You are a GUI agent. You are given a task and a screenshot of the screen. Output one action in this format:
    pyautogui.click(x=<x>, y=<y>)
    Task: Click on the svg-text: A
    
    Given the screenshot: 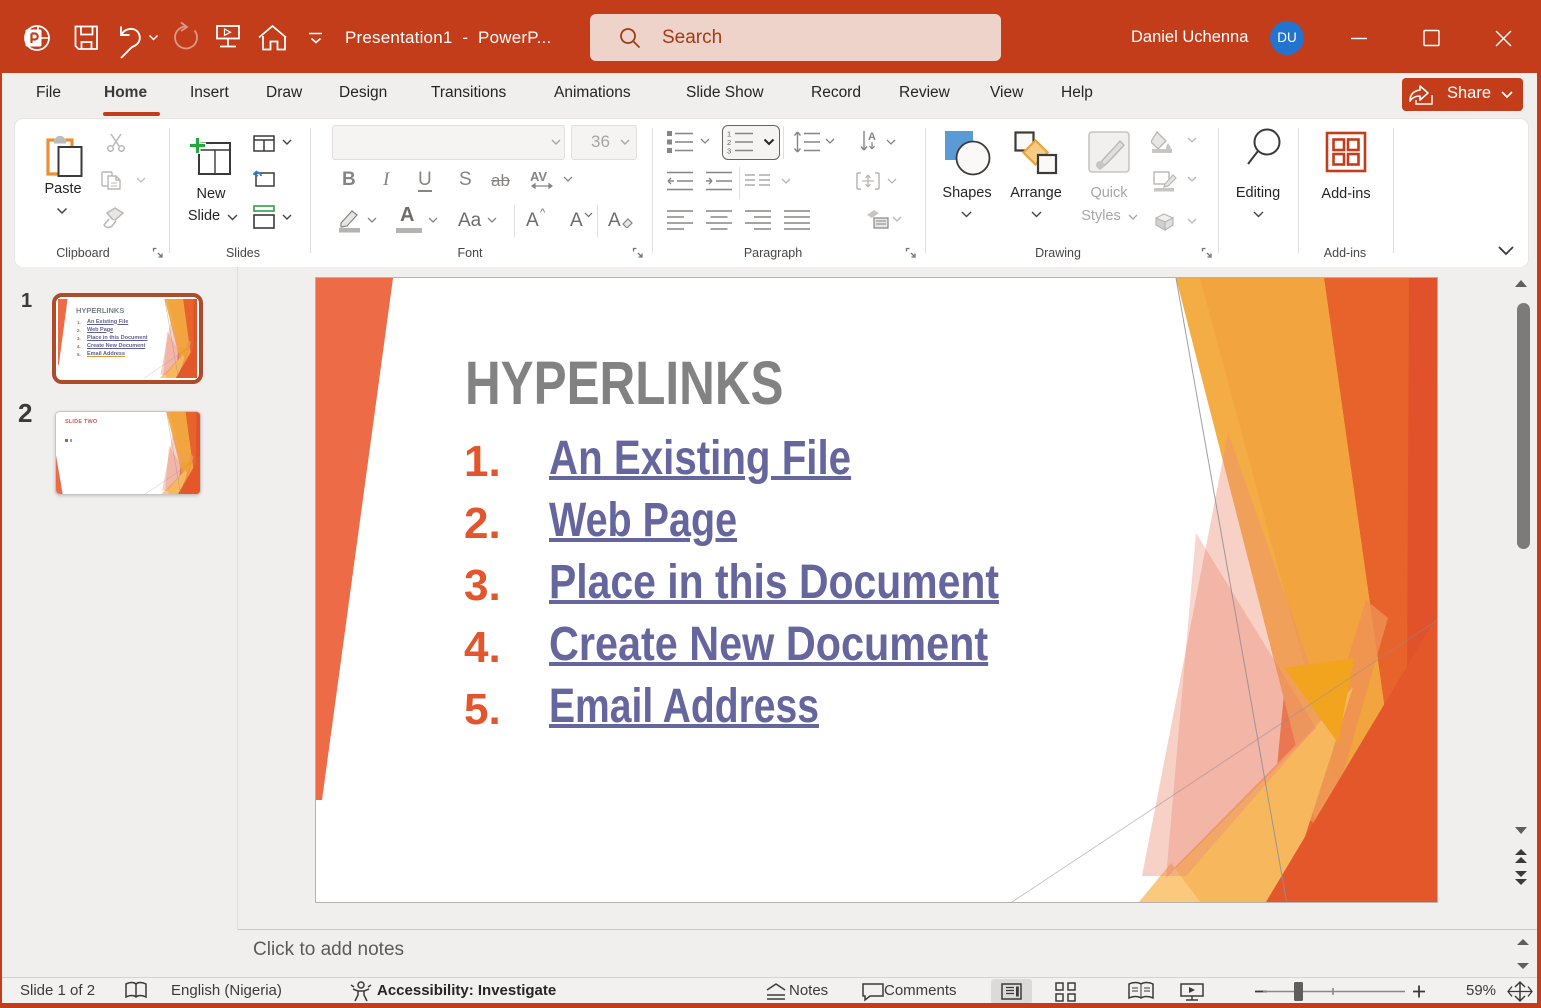 What is the action you would take?
    pyautogui.click(x=872, y=137)
    